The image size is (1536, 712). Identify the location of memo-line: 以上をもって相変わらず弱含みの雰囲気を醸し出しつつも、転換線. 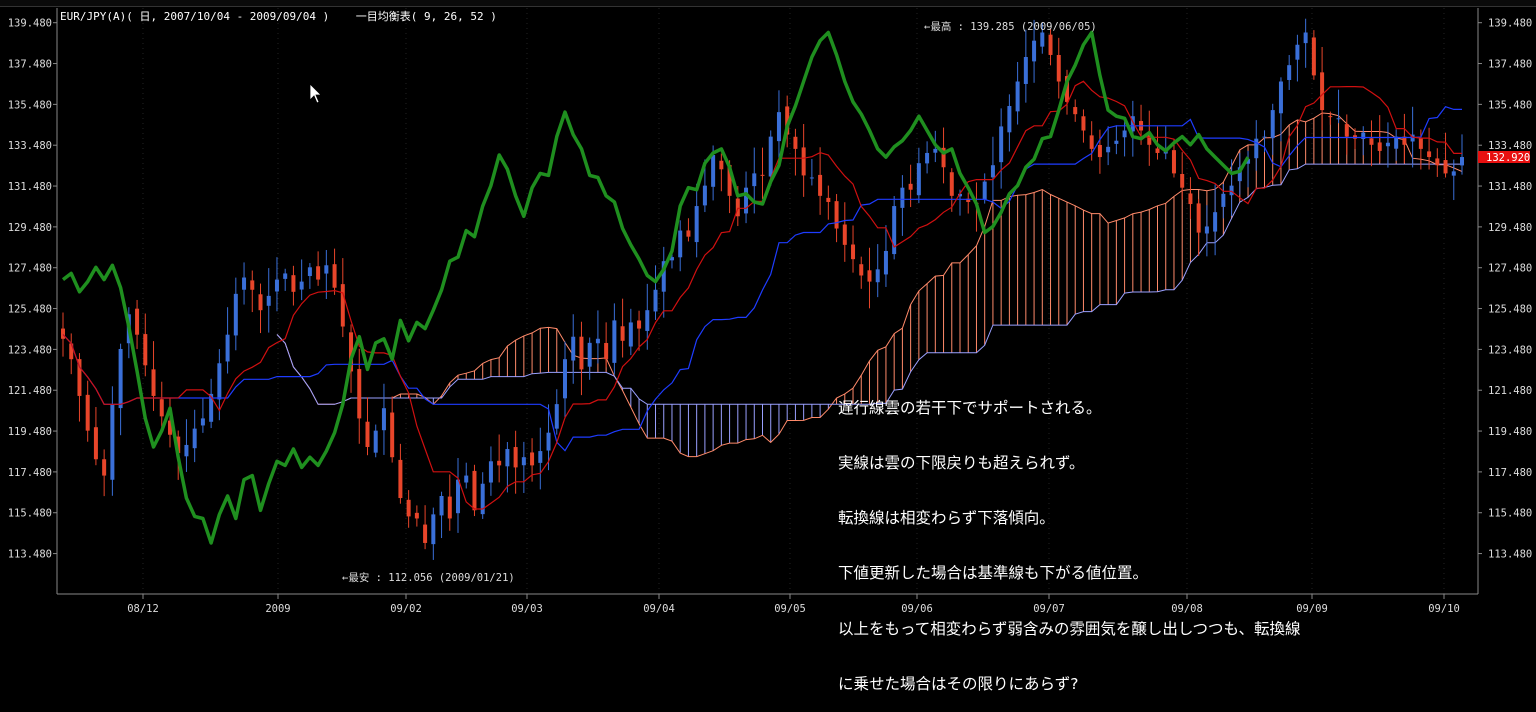
(1069, 628).